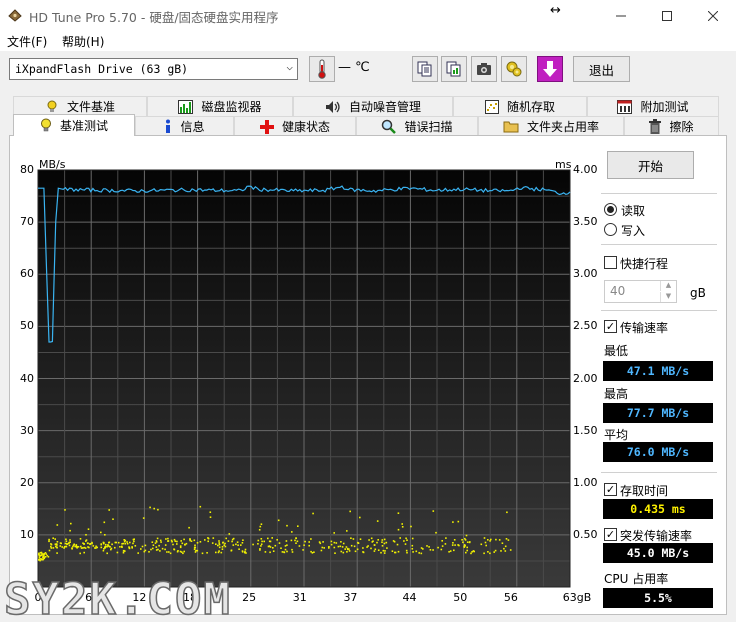  I want to click on short-stroke-stepper: 40 ▲ ▼, so click(640, 291).